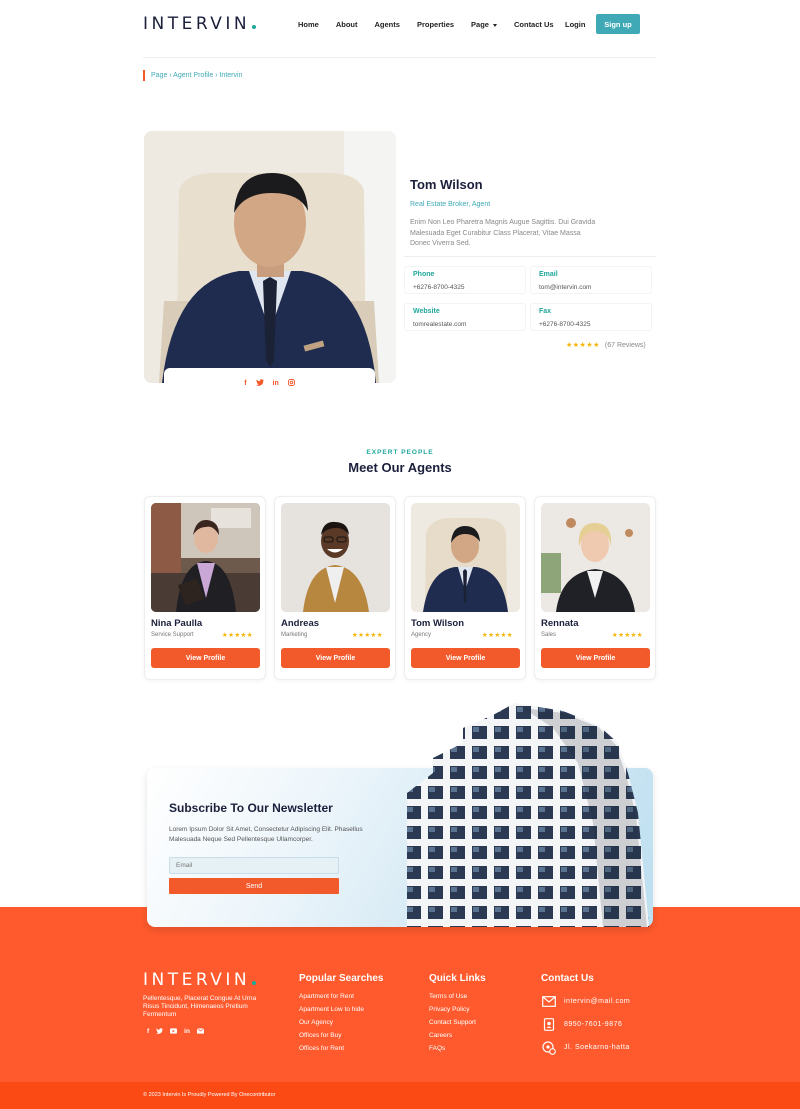  What do you see at coordinates (565, 324) in the screenshot?
I see `fax-value: +6276-8700-4325` at bounding box center [565, 324].